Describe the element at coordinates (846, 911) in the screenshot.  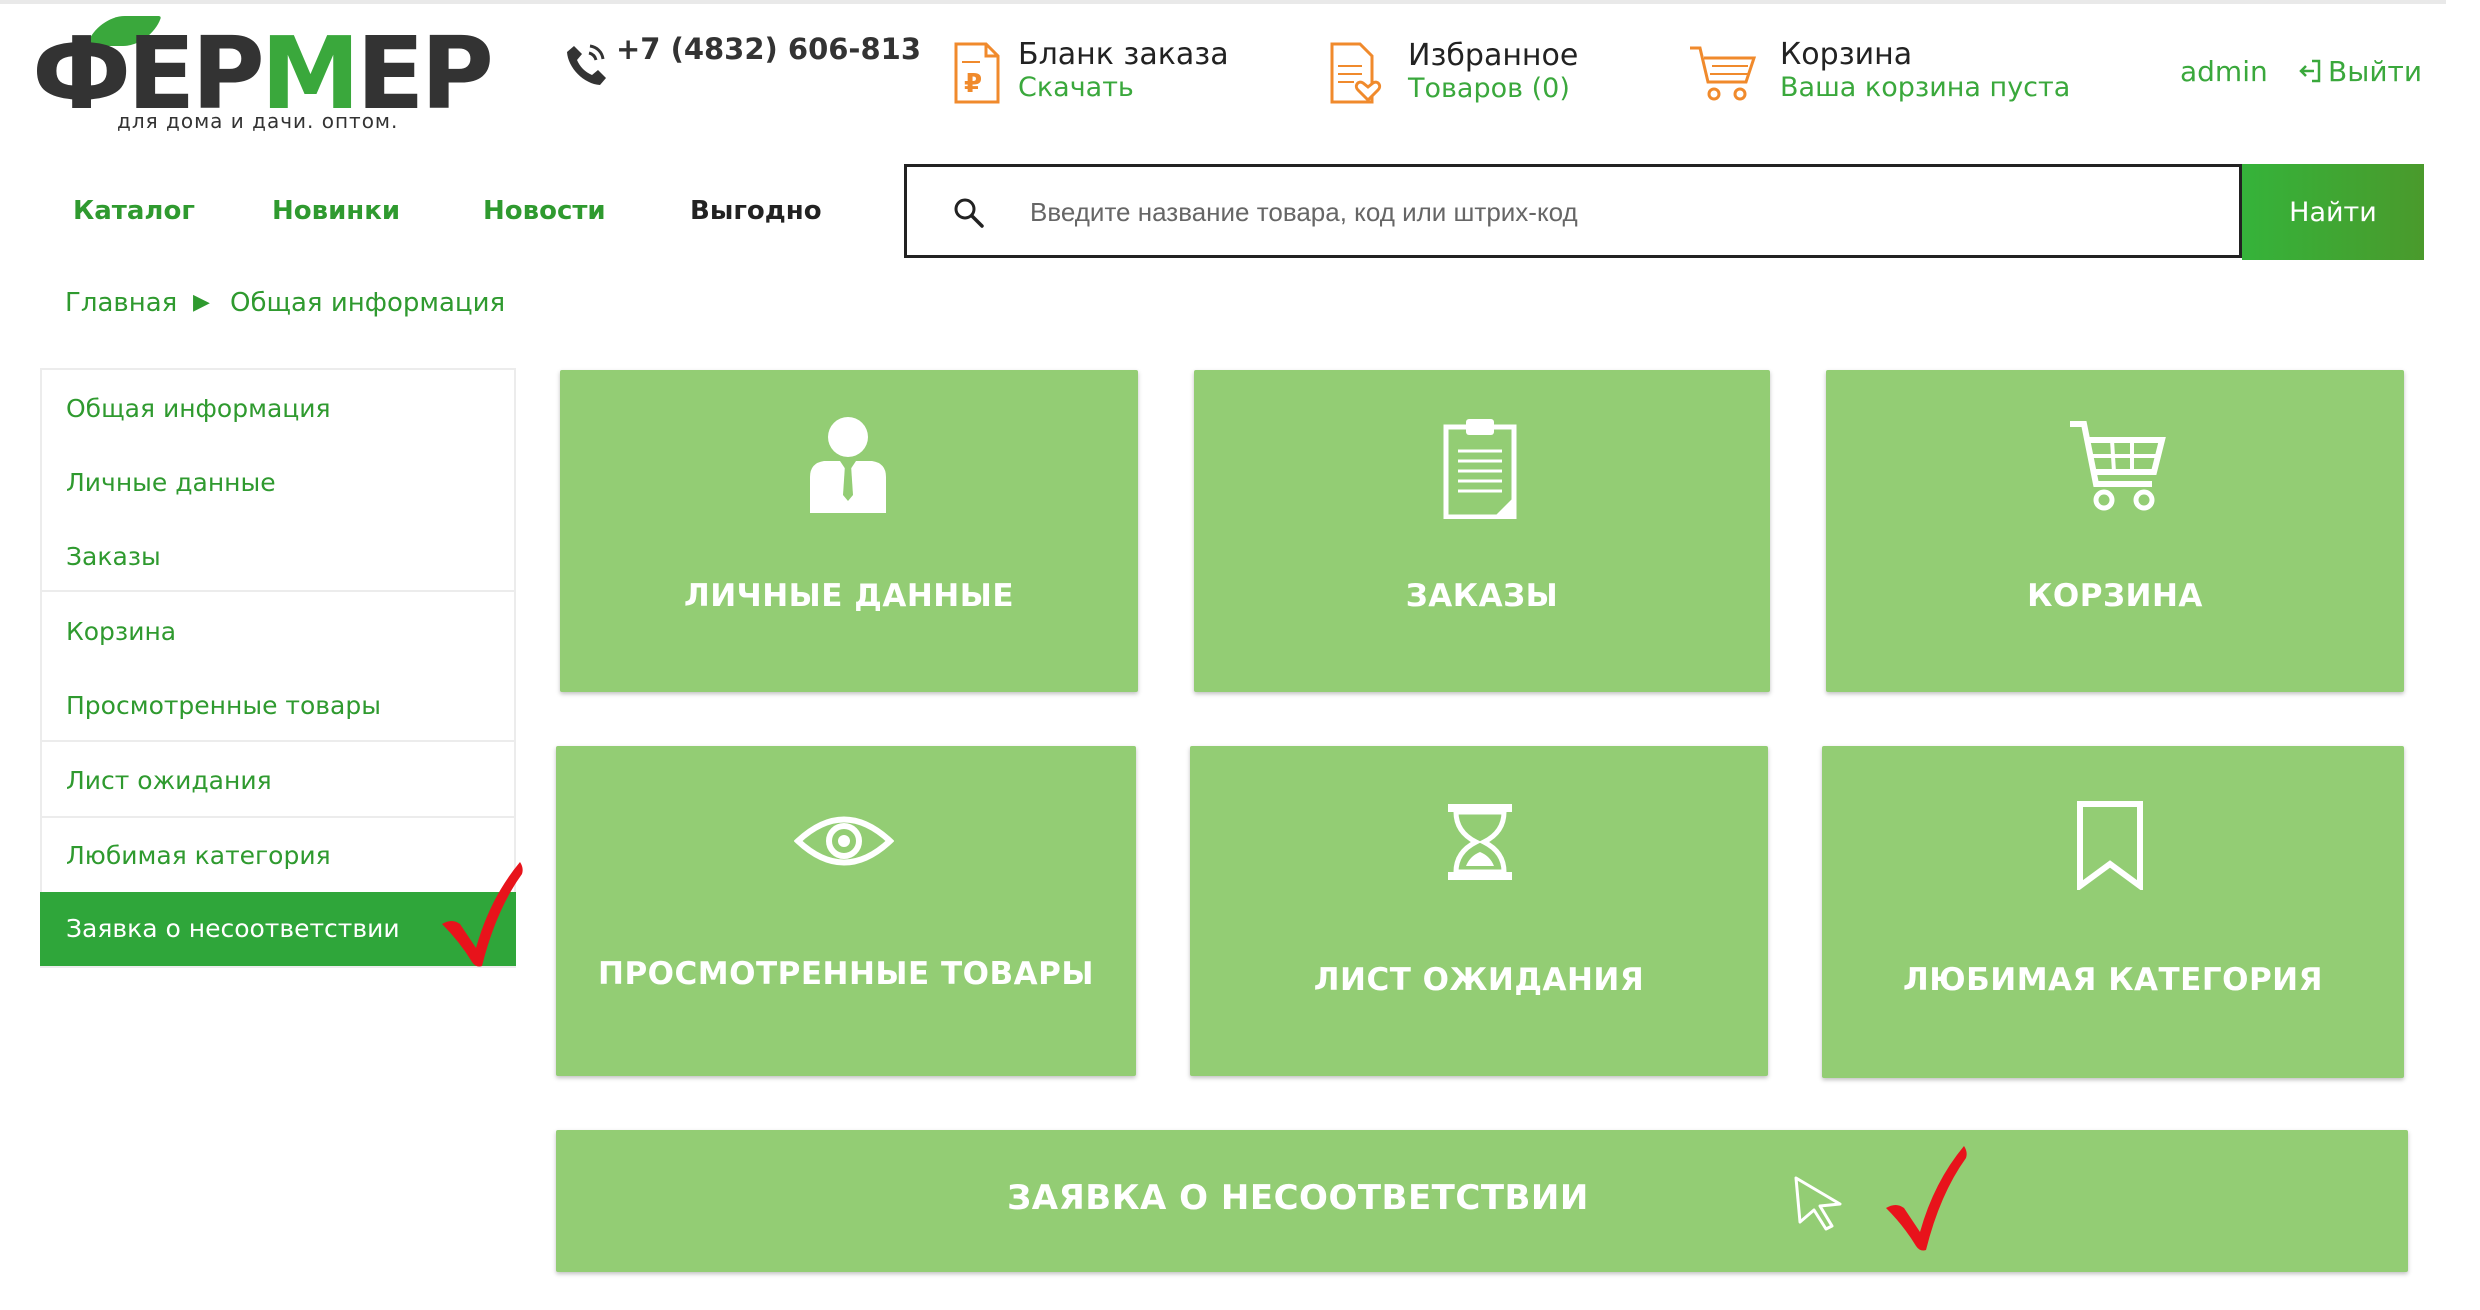
I see `tile-viewed-products` at that location.